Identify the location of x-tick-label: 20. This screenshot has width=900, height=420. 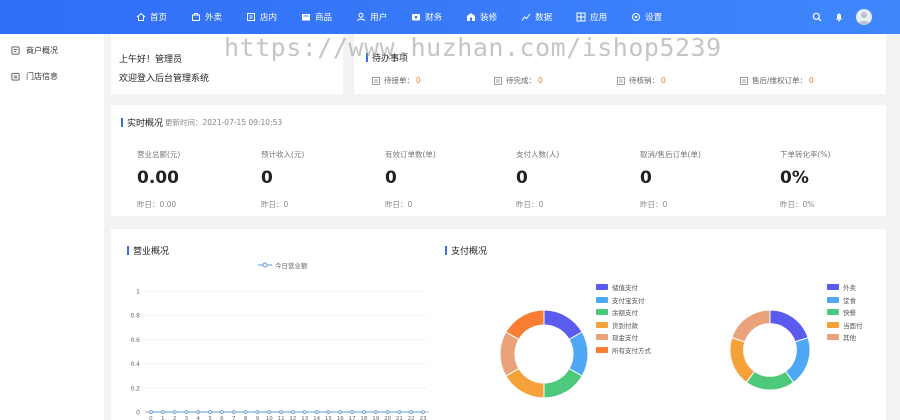
(387, 418).